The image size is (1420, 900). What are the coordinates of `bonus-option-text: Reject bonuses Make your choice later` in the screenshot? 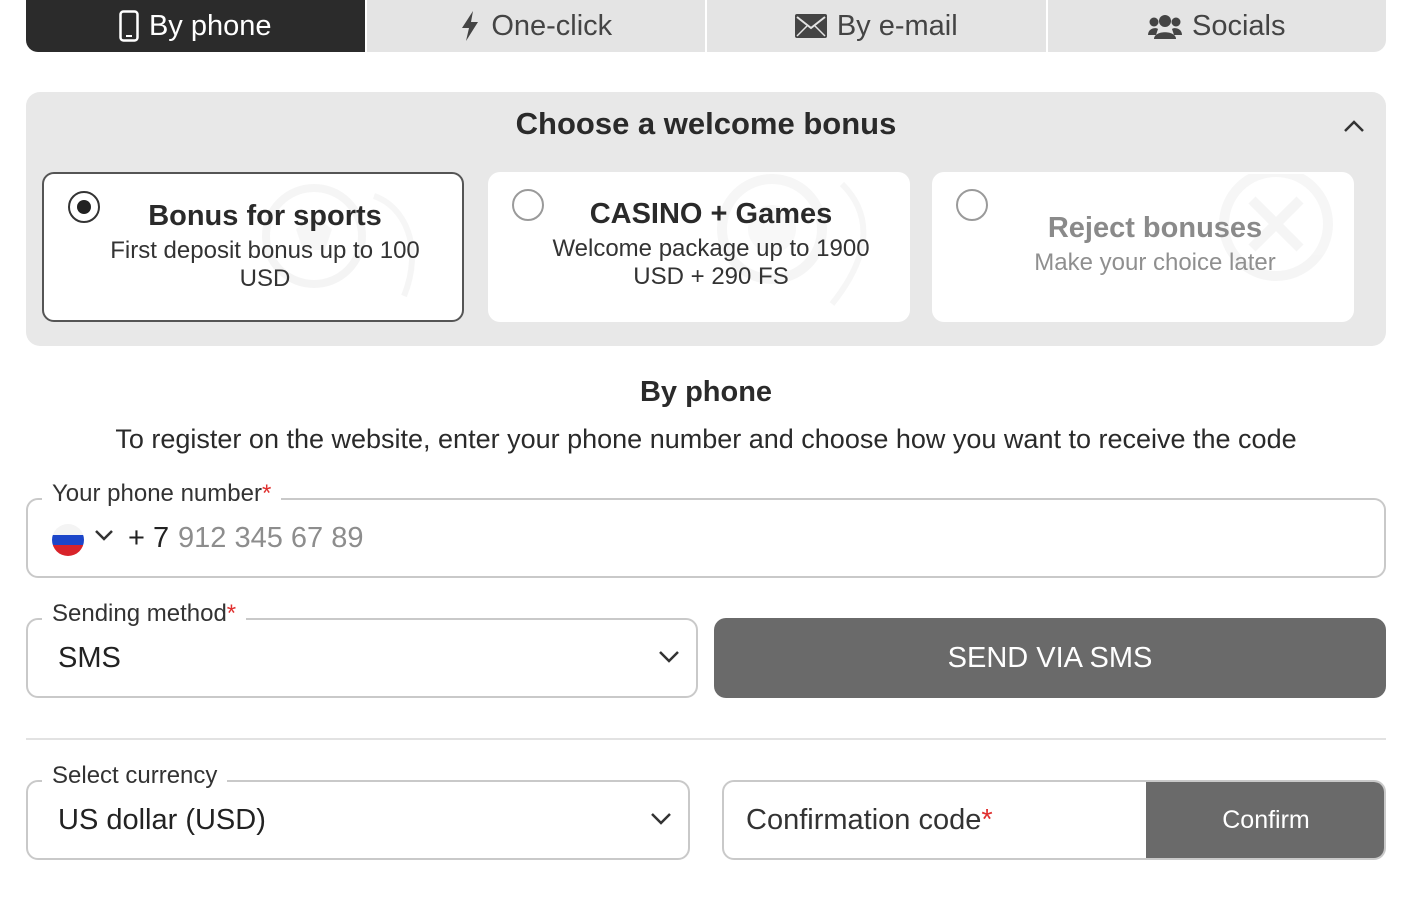 It's located at (1155, 244).